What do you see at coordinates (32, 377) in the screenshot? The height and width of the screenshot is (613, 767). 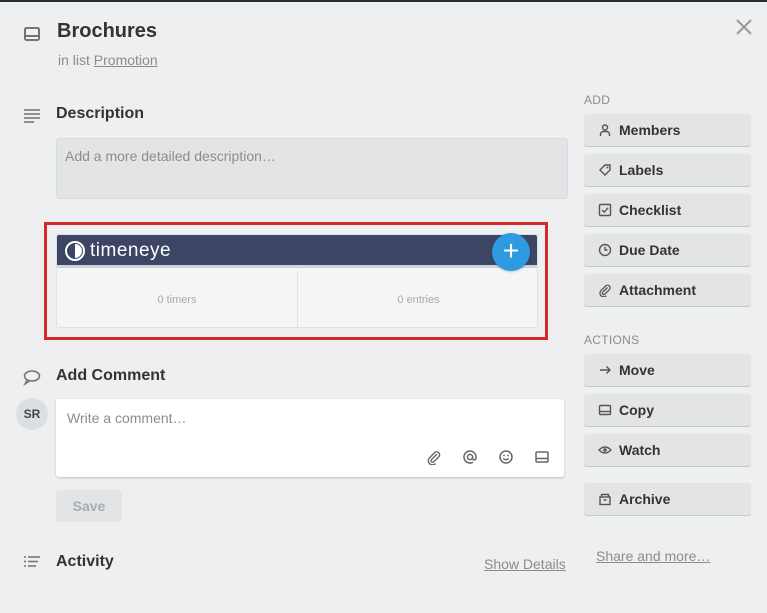 I see `comment-icon` at bounding box center [32, 377].